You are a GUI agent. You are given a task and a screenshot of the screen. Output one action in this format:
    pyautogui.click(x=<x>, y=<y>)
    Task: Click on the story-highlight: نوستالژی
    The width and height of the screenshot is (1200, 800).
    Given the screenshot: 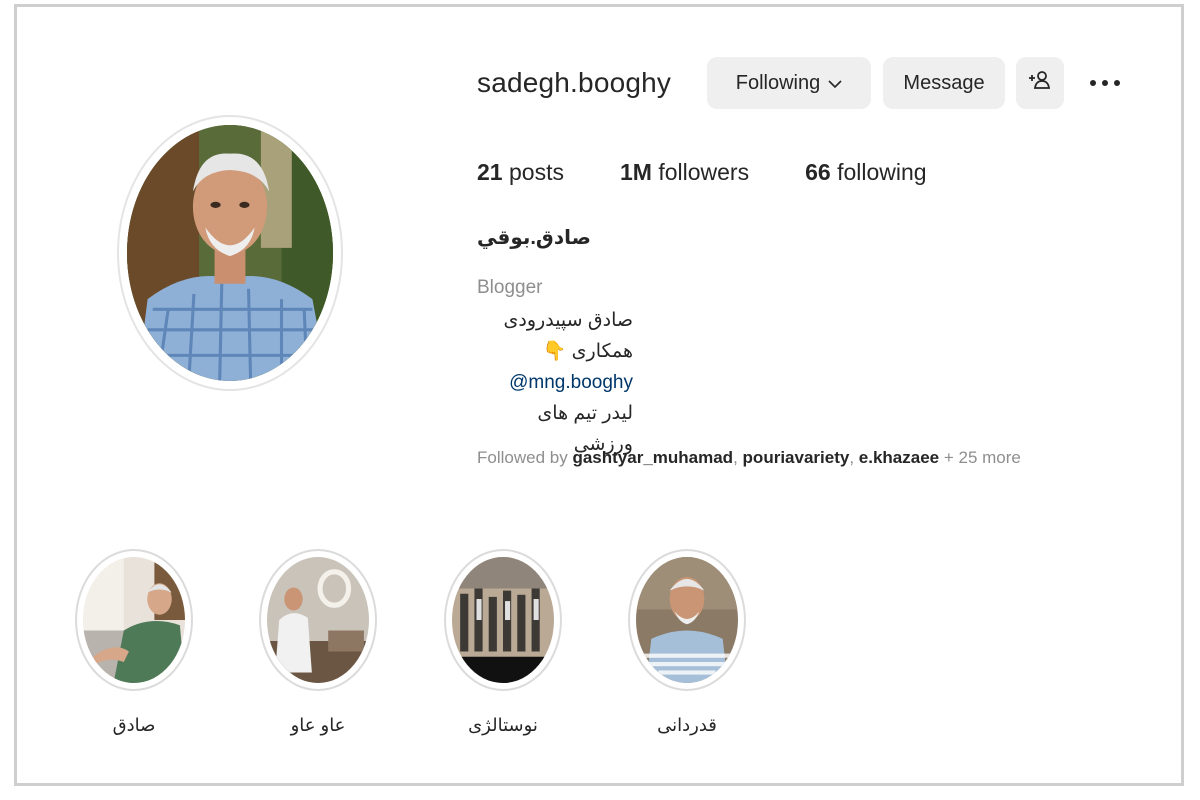 What is the action you would take?
    pyautogui.click(x=503, y=642)
    